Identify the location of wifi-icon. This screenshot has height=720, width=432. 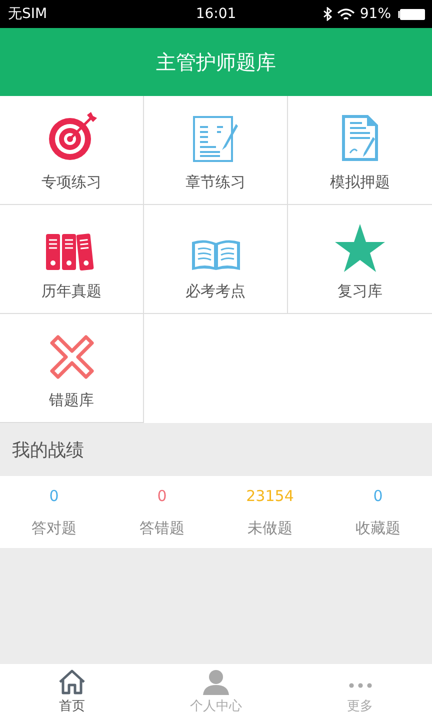
(345, 14).